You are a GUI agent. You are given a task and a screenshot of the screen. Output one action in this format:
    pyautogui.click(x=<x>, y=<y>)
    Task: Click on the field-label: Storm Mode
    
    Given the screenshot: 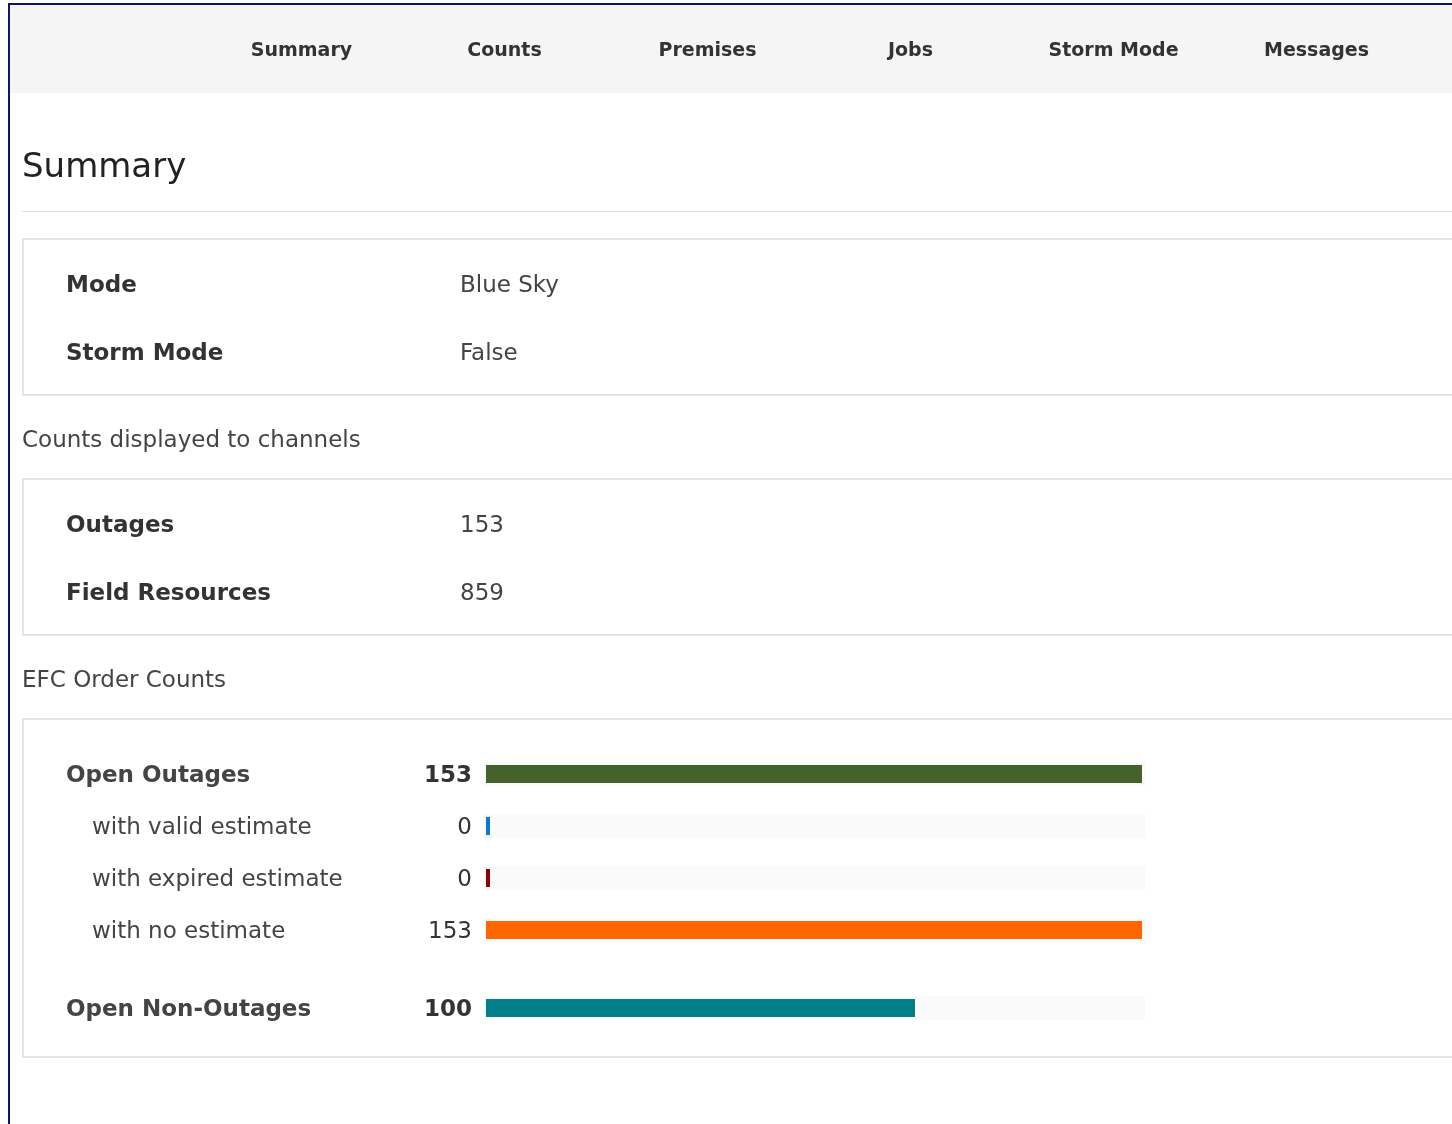 What is the action you would take?
    pyautogui.click(x=145, y=352)
    